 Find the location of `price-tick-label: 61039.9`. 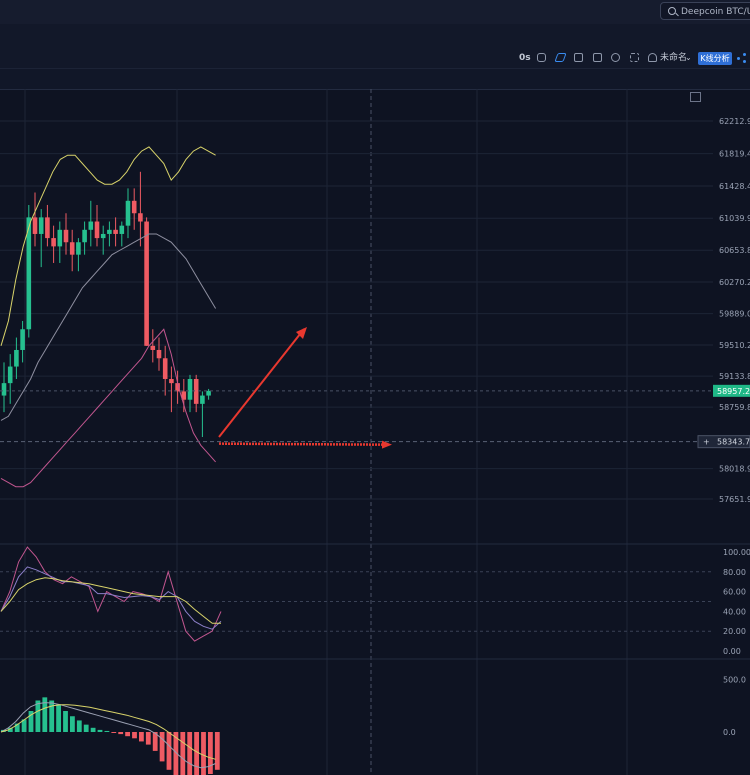

price-tick-label: 61039.9 is located at coordinates (734, 218).